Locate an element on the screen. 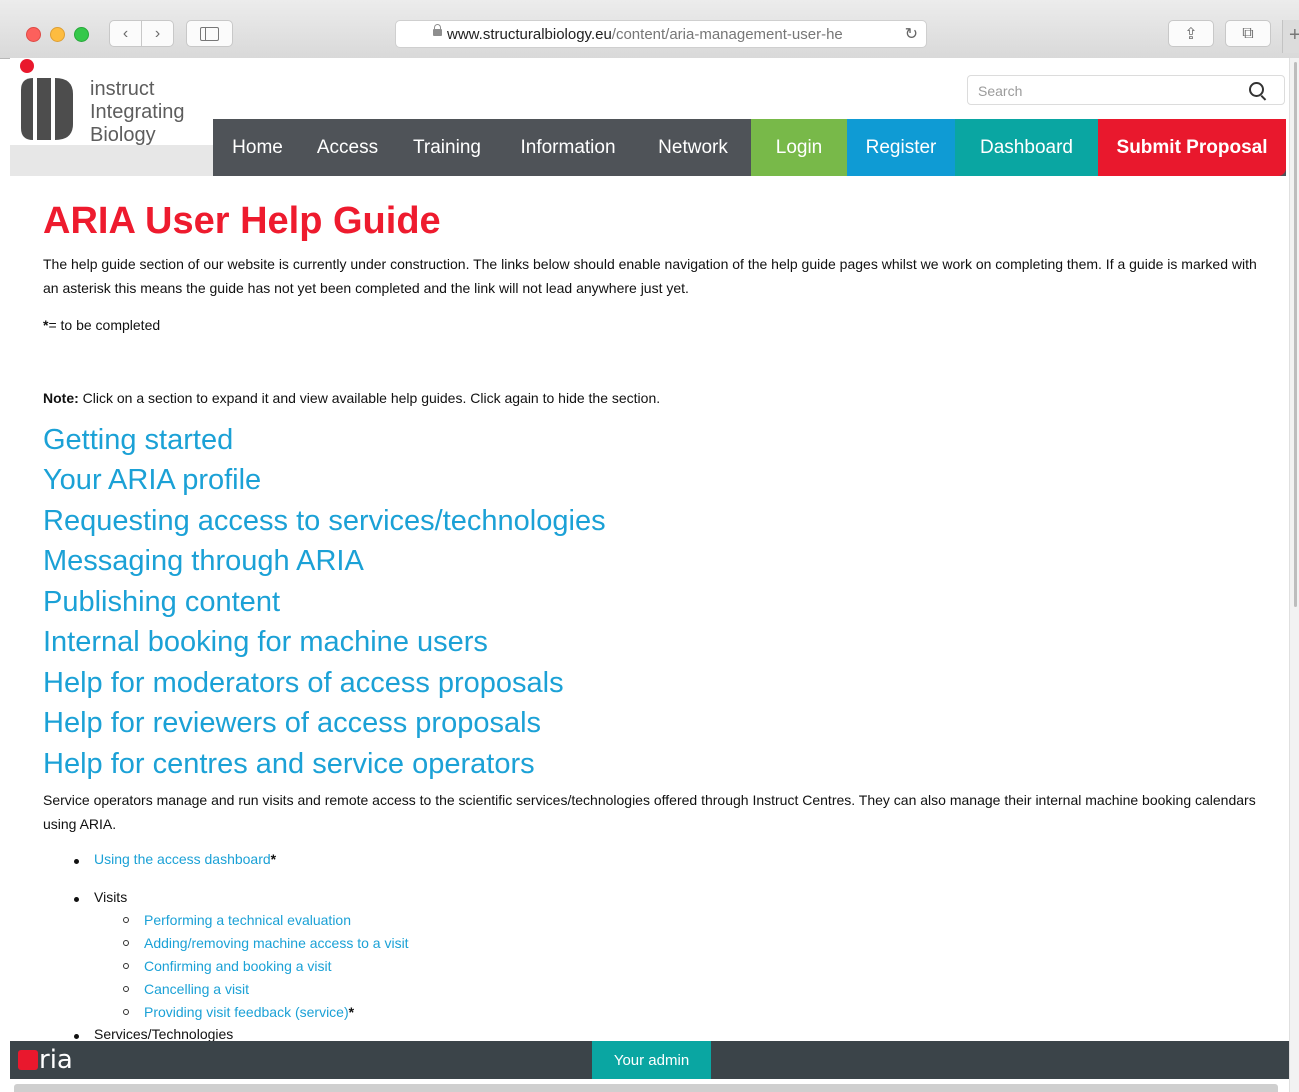 The image size is (1299, 1092). scrollbar-thumb is located at coordinates (1295, 334).